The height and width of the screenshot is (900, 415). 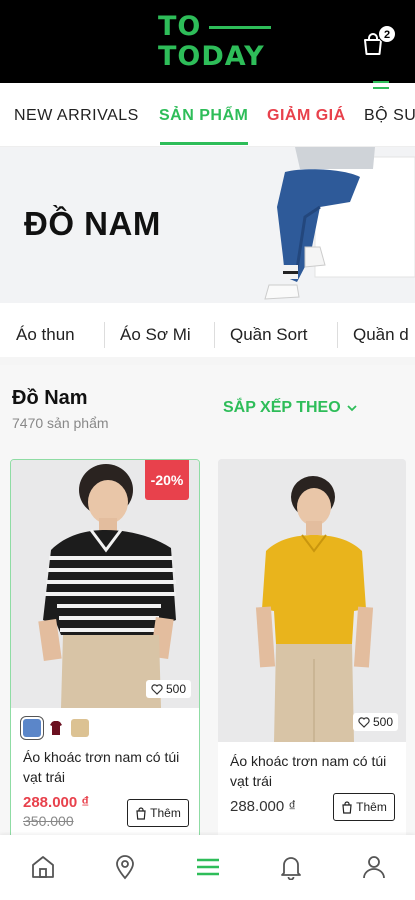 I want to click on color-swatch-beige, so click(x=80, y=728).